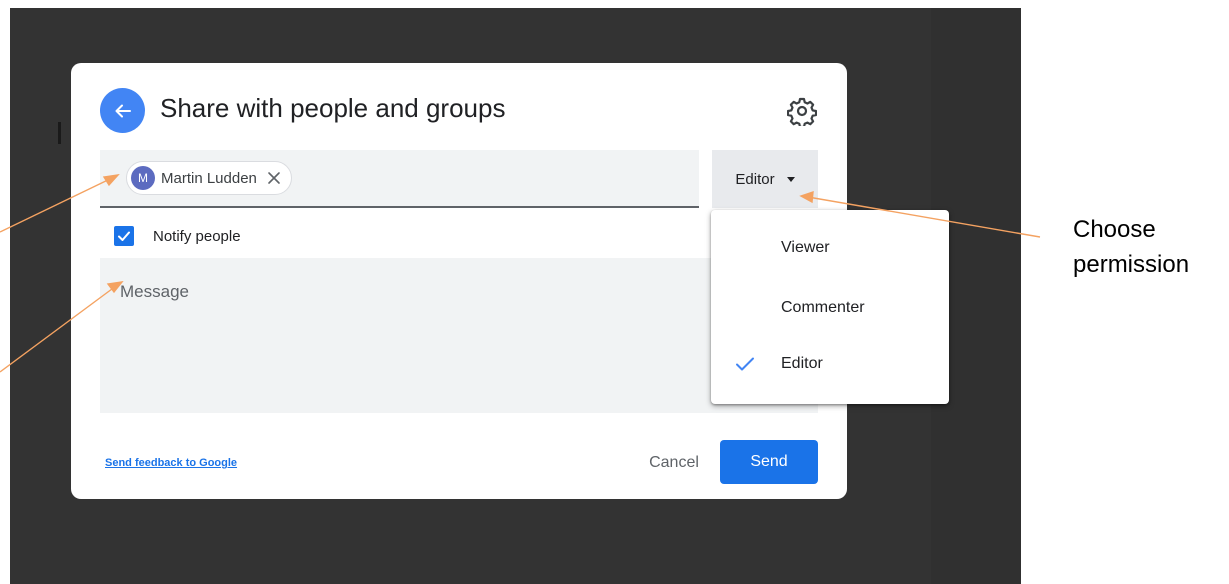 The width and height of the screenshot is (1229, 584). I want to click on menu-item-editor: Editor, so click(830, 364).